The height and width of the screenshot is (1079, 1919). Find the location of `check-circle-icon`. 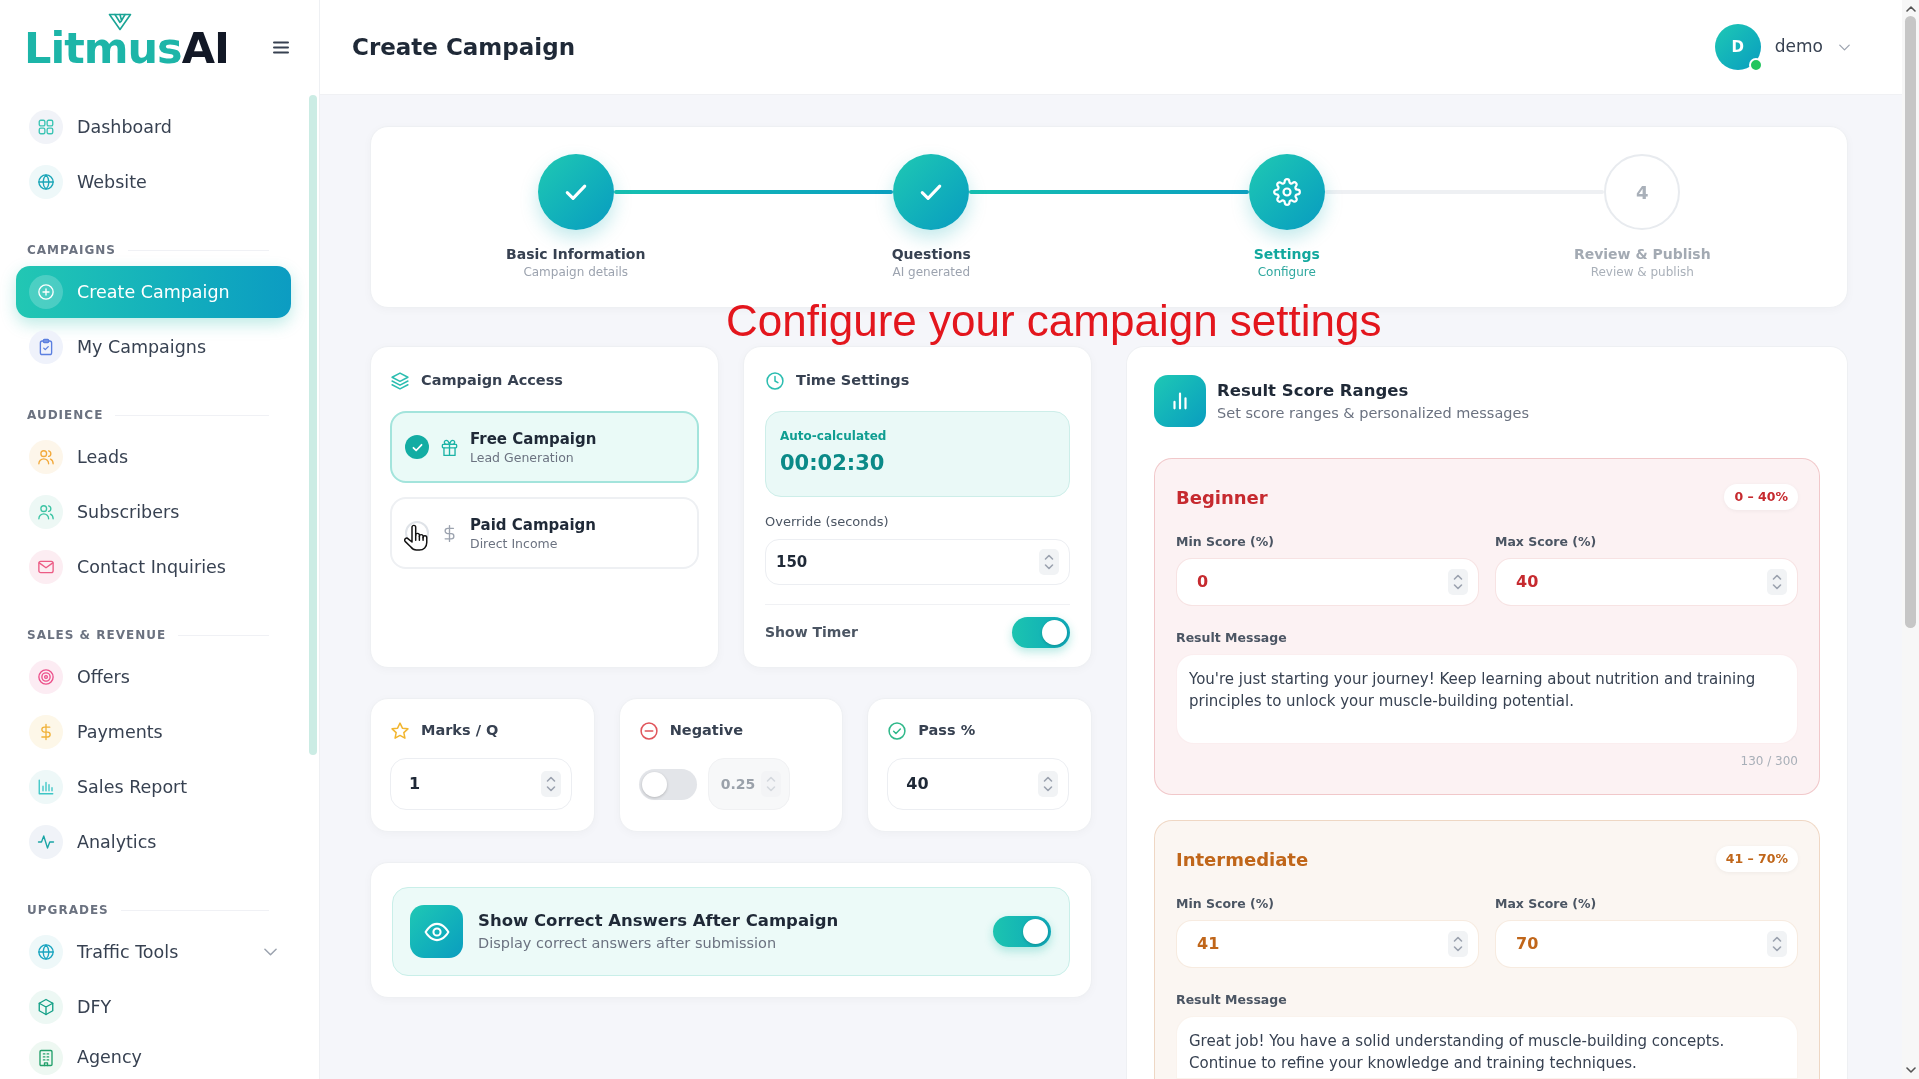

check-circle-icon is located at coordinates (897, 731).